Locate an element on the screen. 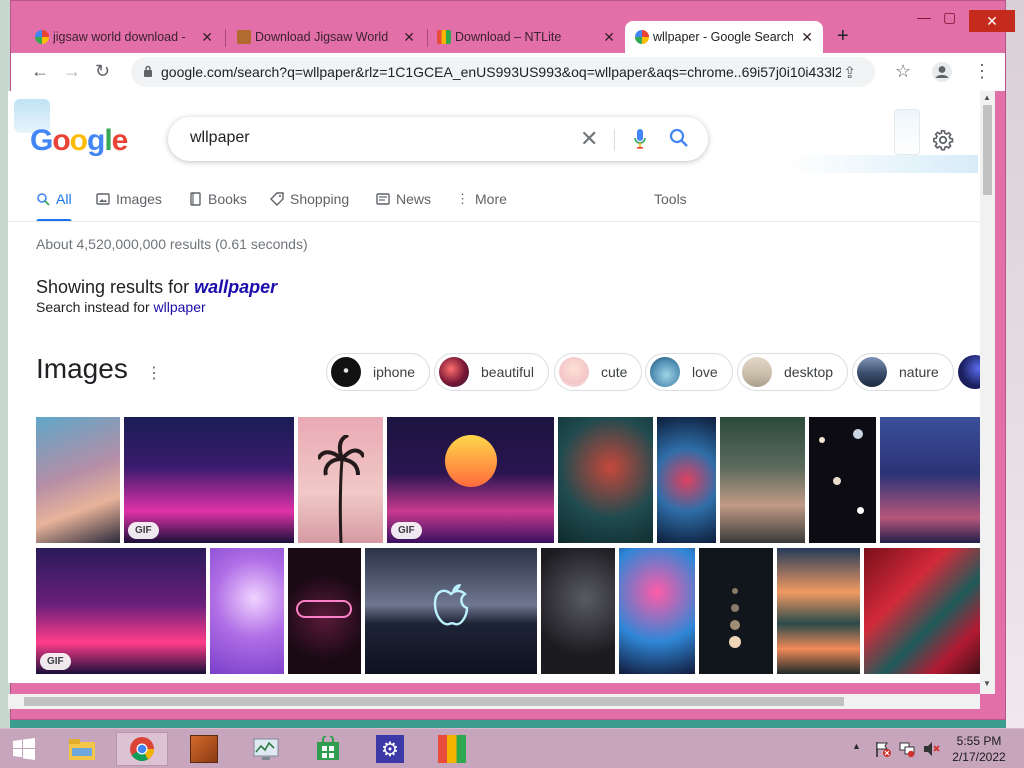 This screenshot has height=768, width=1024. taskbar-store is located at coordinates (328, 749).